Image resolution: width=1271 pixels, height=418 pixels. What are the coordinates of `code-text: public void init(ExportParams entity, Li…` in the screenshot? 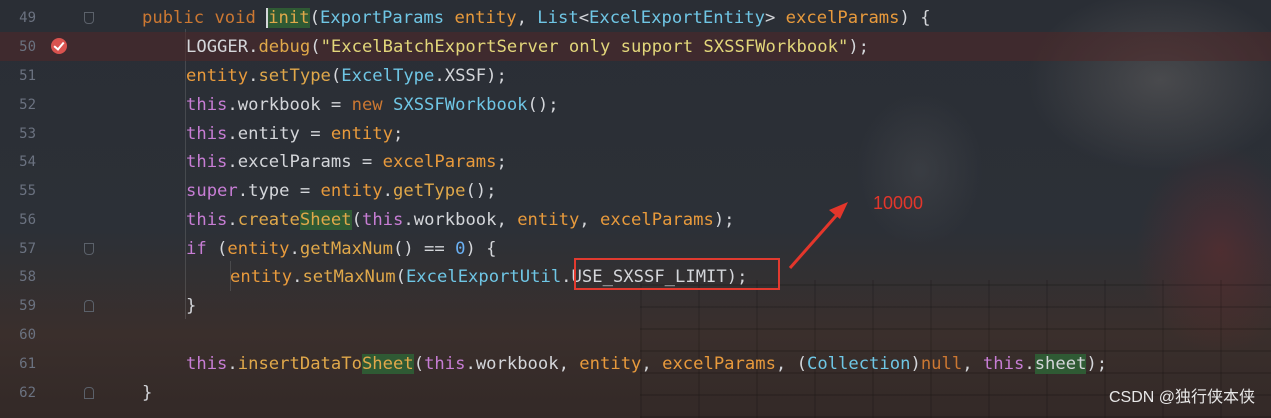 It's located at (536, 18).